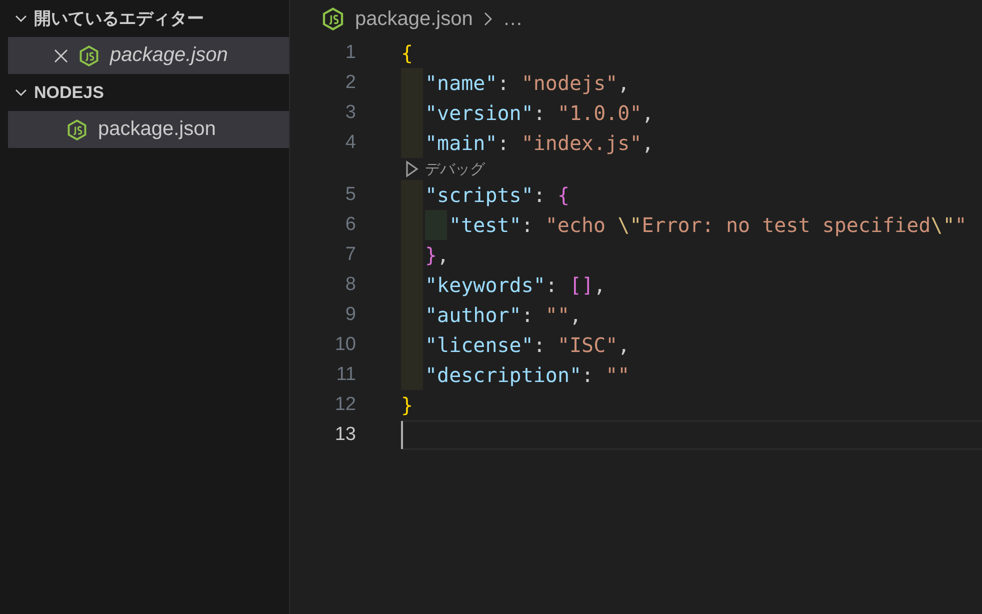 Image resolution: width=982 pixels, height=614 pixels. Describe the element at coordinates (708, 225) in the screenshot. I see `code-line: "test": "echo \"Error: no test specified\""` at that location.